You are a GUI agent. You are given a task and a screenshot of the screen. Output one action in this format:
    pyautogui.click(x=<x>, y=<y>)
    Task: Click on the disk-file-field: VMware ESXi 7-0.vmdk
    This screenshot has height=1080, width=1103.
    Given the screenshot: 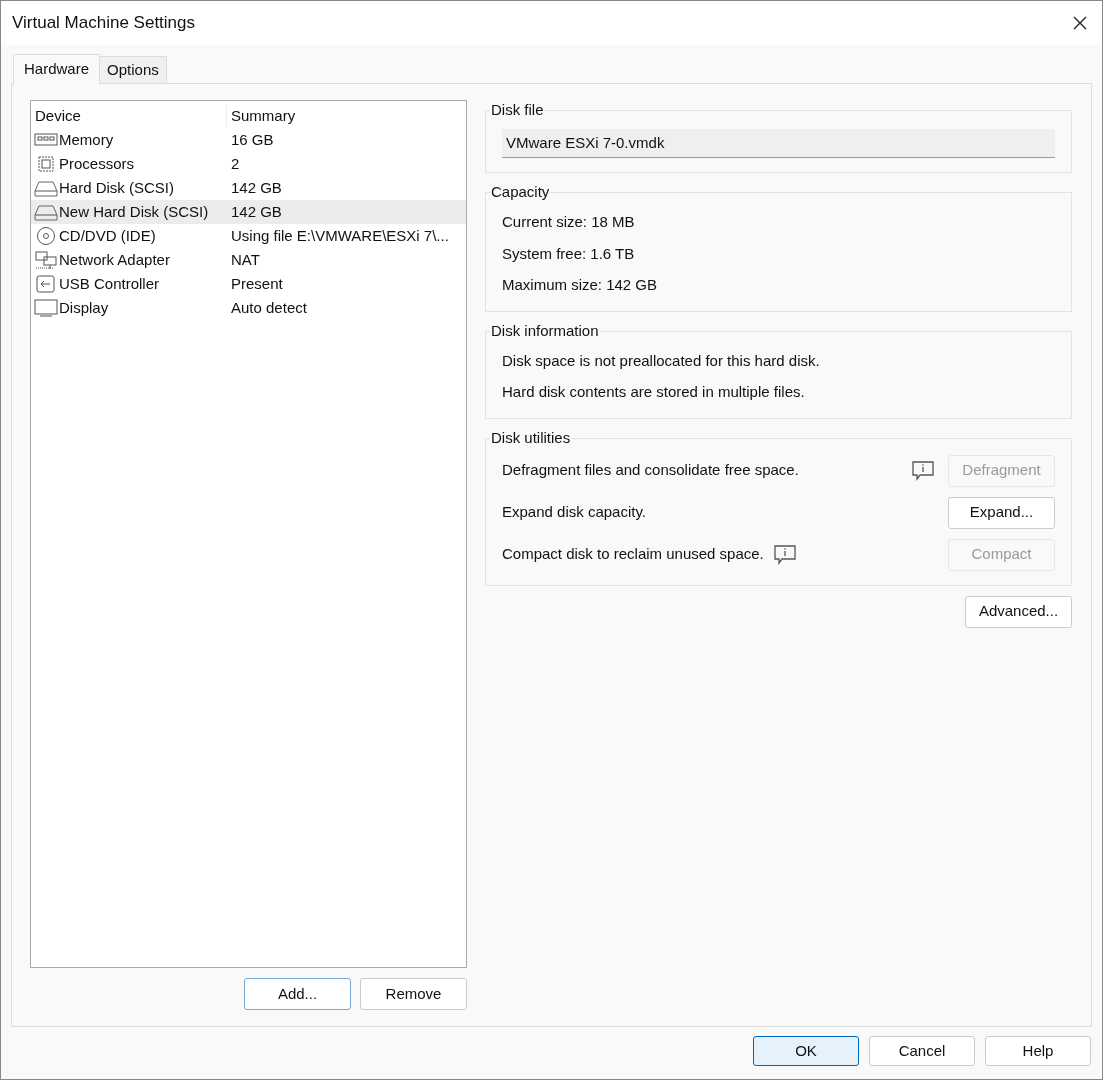 What is the action you would take?
    pyautogui.click(x=778, y=143)
    